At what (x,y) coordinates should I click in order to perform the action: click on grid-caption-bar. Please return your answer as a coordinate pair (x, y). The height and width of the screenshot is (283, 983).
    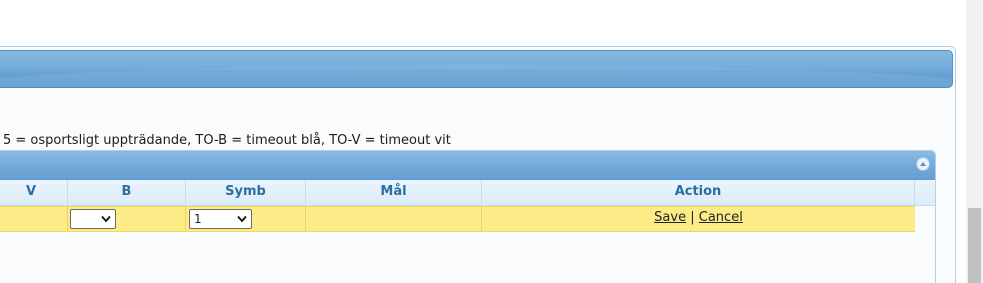
    Looking at the image, I should click on (467, 165).